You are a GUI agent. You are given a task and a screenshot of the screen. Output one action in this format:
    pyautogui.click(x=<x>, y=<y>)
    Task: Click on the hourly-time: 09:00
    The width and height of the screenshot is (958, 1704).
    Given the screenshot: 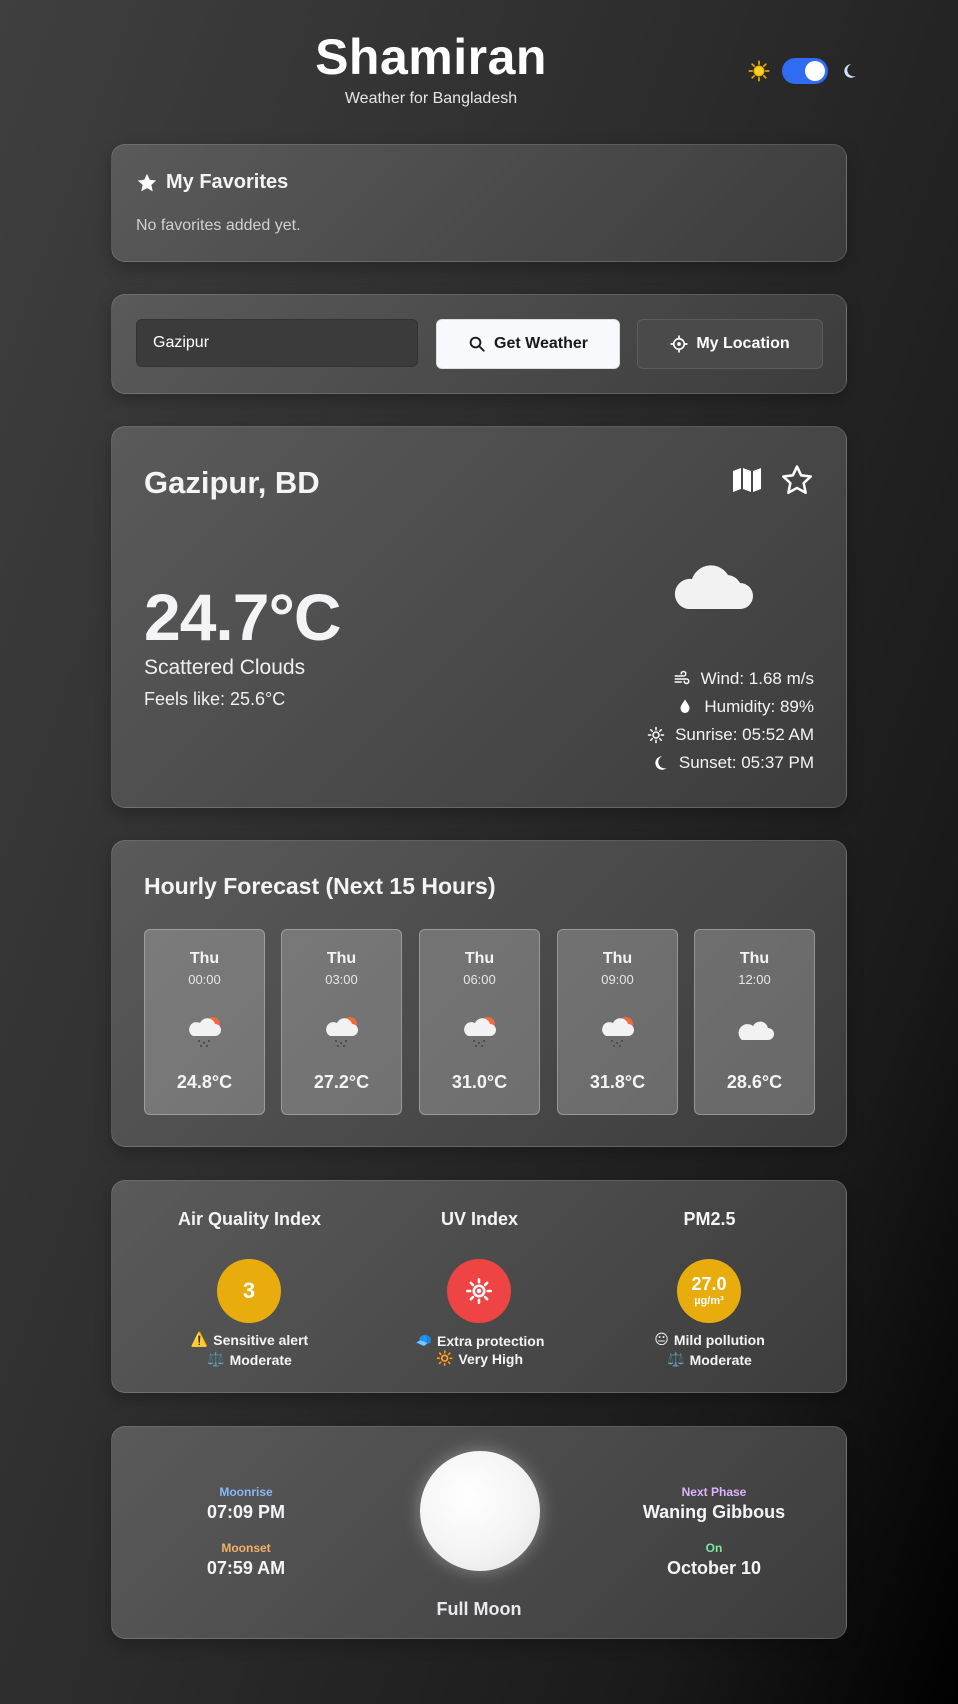 What is the action you would take?
    pyautogui.click(x=617, y=979)
    